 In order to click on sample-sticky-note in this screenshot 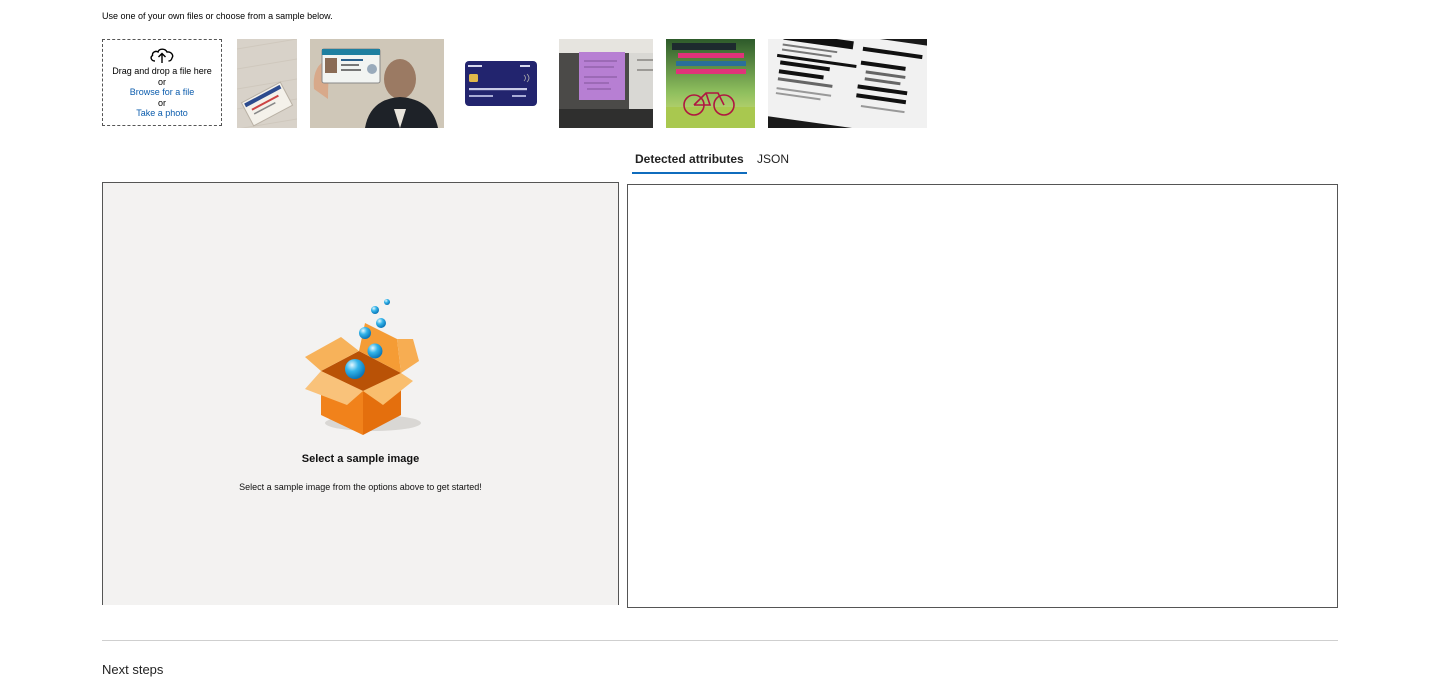, I will do `click(606, 83)`.